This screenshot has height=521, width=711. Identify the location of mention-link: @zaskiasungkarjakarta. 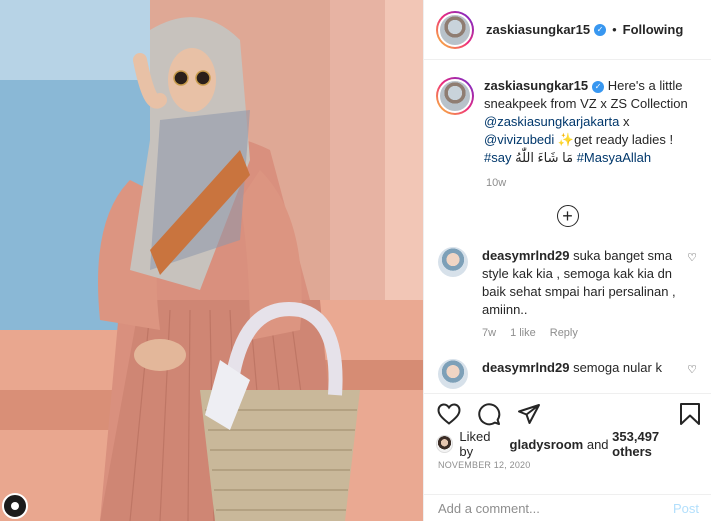
(551, 121).